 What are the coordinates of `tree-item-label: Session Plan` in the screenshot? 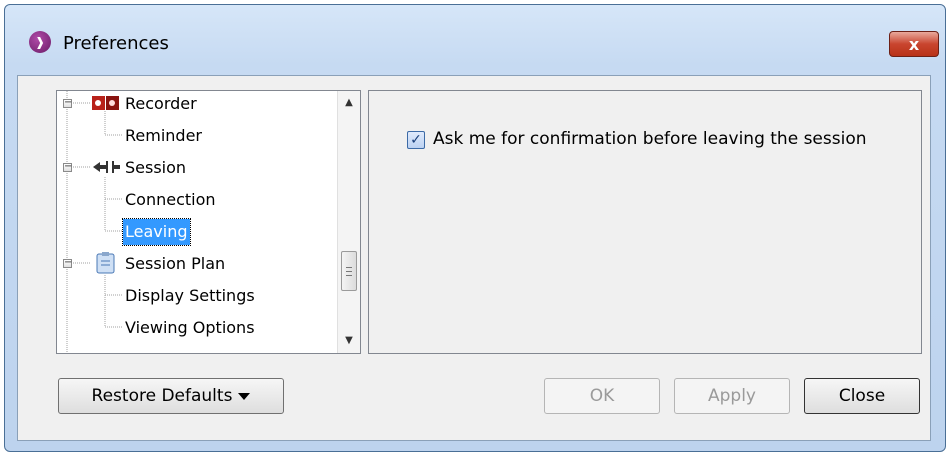 It's located at (175, 263).